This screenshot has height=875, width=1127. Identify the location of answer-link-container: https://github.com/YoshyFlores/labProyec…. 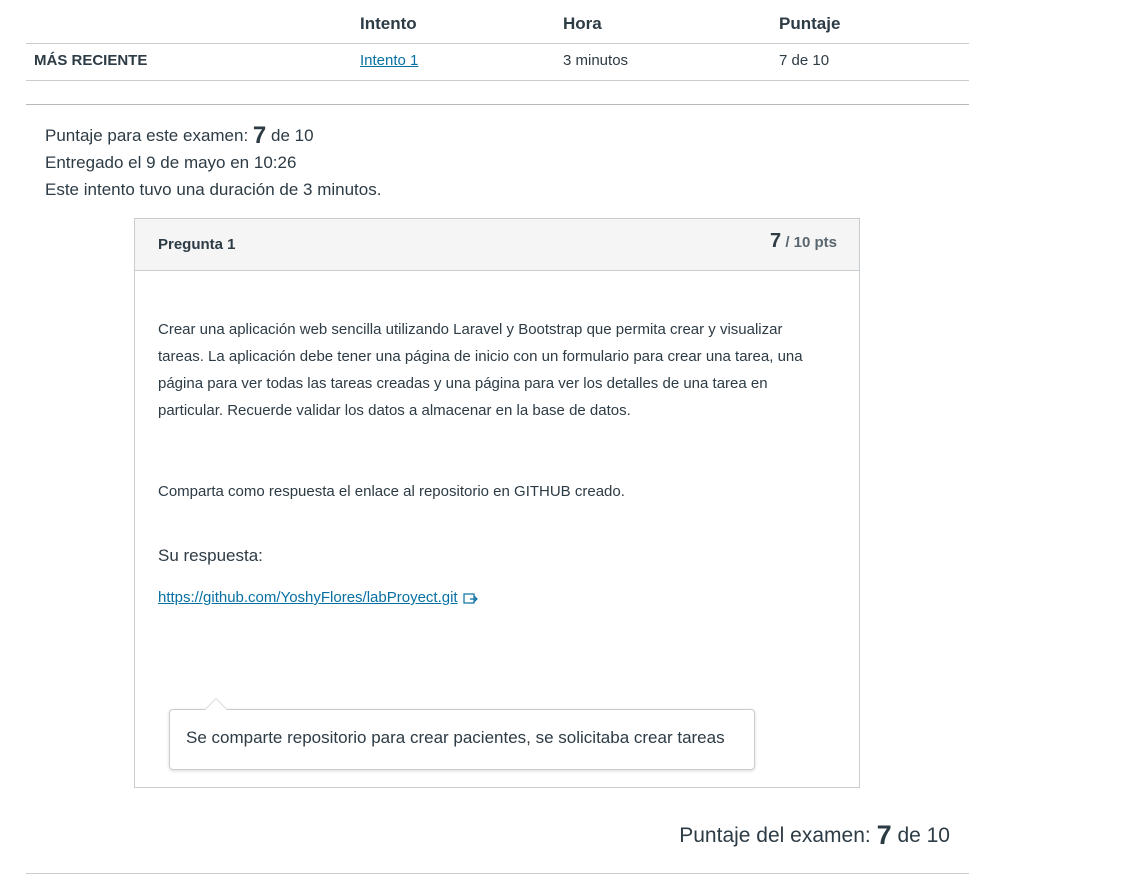
(318, 599).